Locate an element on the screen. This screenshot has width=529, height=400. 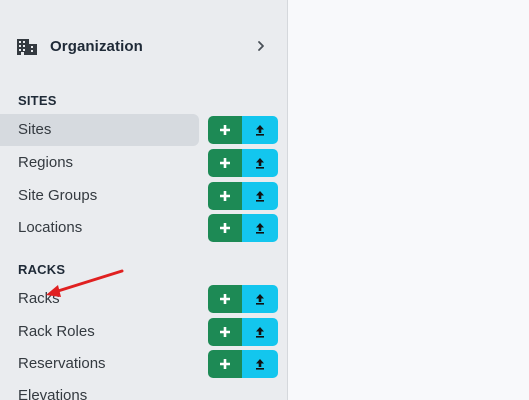
sidebar-item-label: Rack Roles is located at coordinates (56, 331).